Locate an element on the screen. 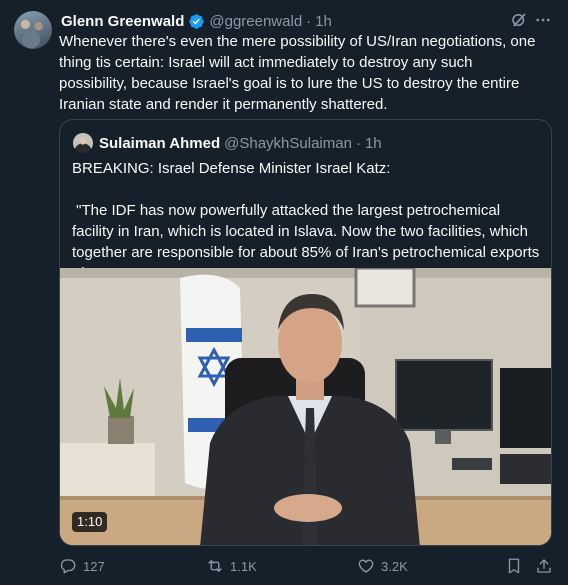 This screenshot has width=568, height=585. like-count: 3.2K is located at coordinates (394, 566).